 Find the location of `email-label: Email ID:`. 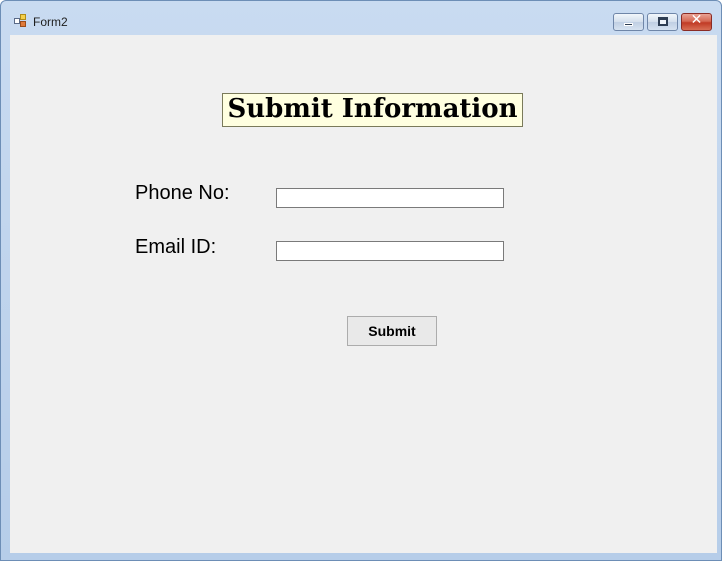

email-label: Email ID: is located at coordinates (176, 247).